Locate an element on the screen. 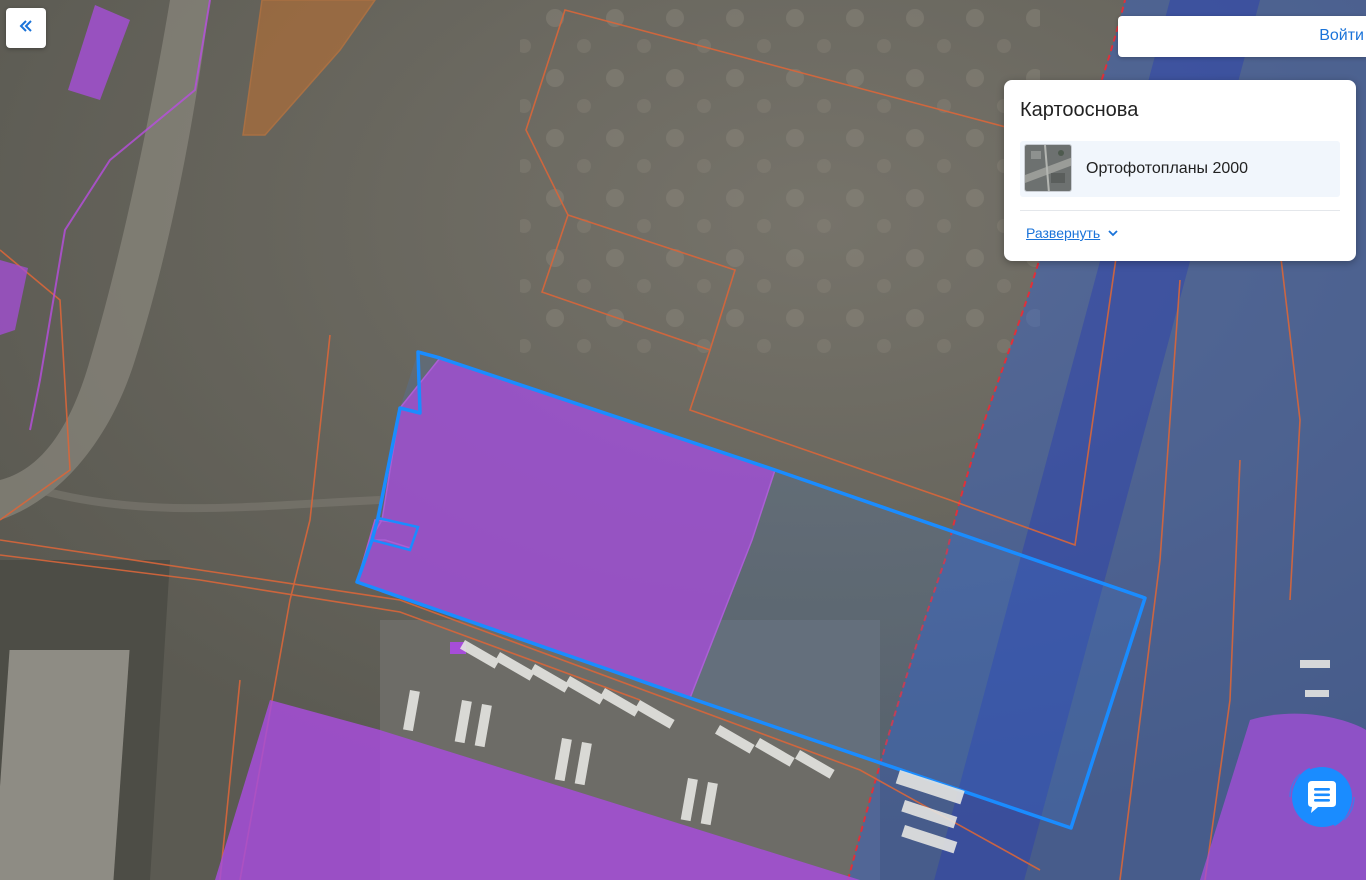 This screenshot has height=880, width=1366. collapse-sidebar-button is located at coordinates (26, 28).